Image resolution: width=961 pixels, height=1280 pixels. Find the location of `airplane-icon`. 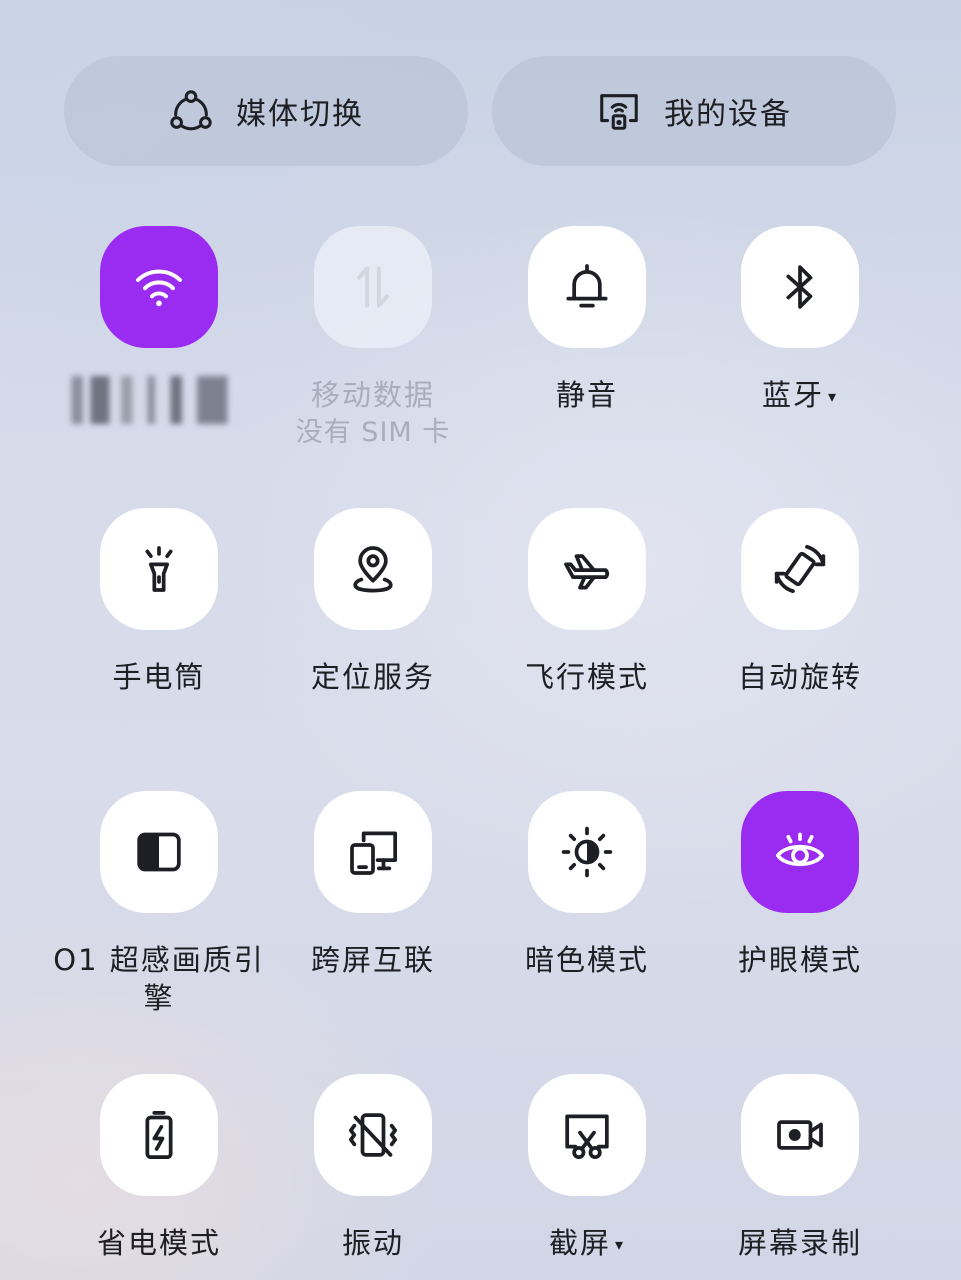

airplane-icon is located at coordinates (587, 572).